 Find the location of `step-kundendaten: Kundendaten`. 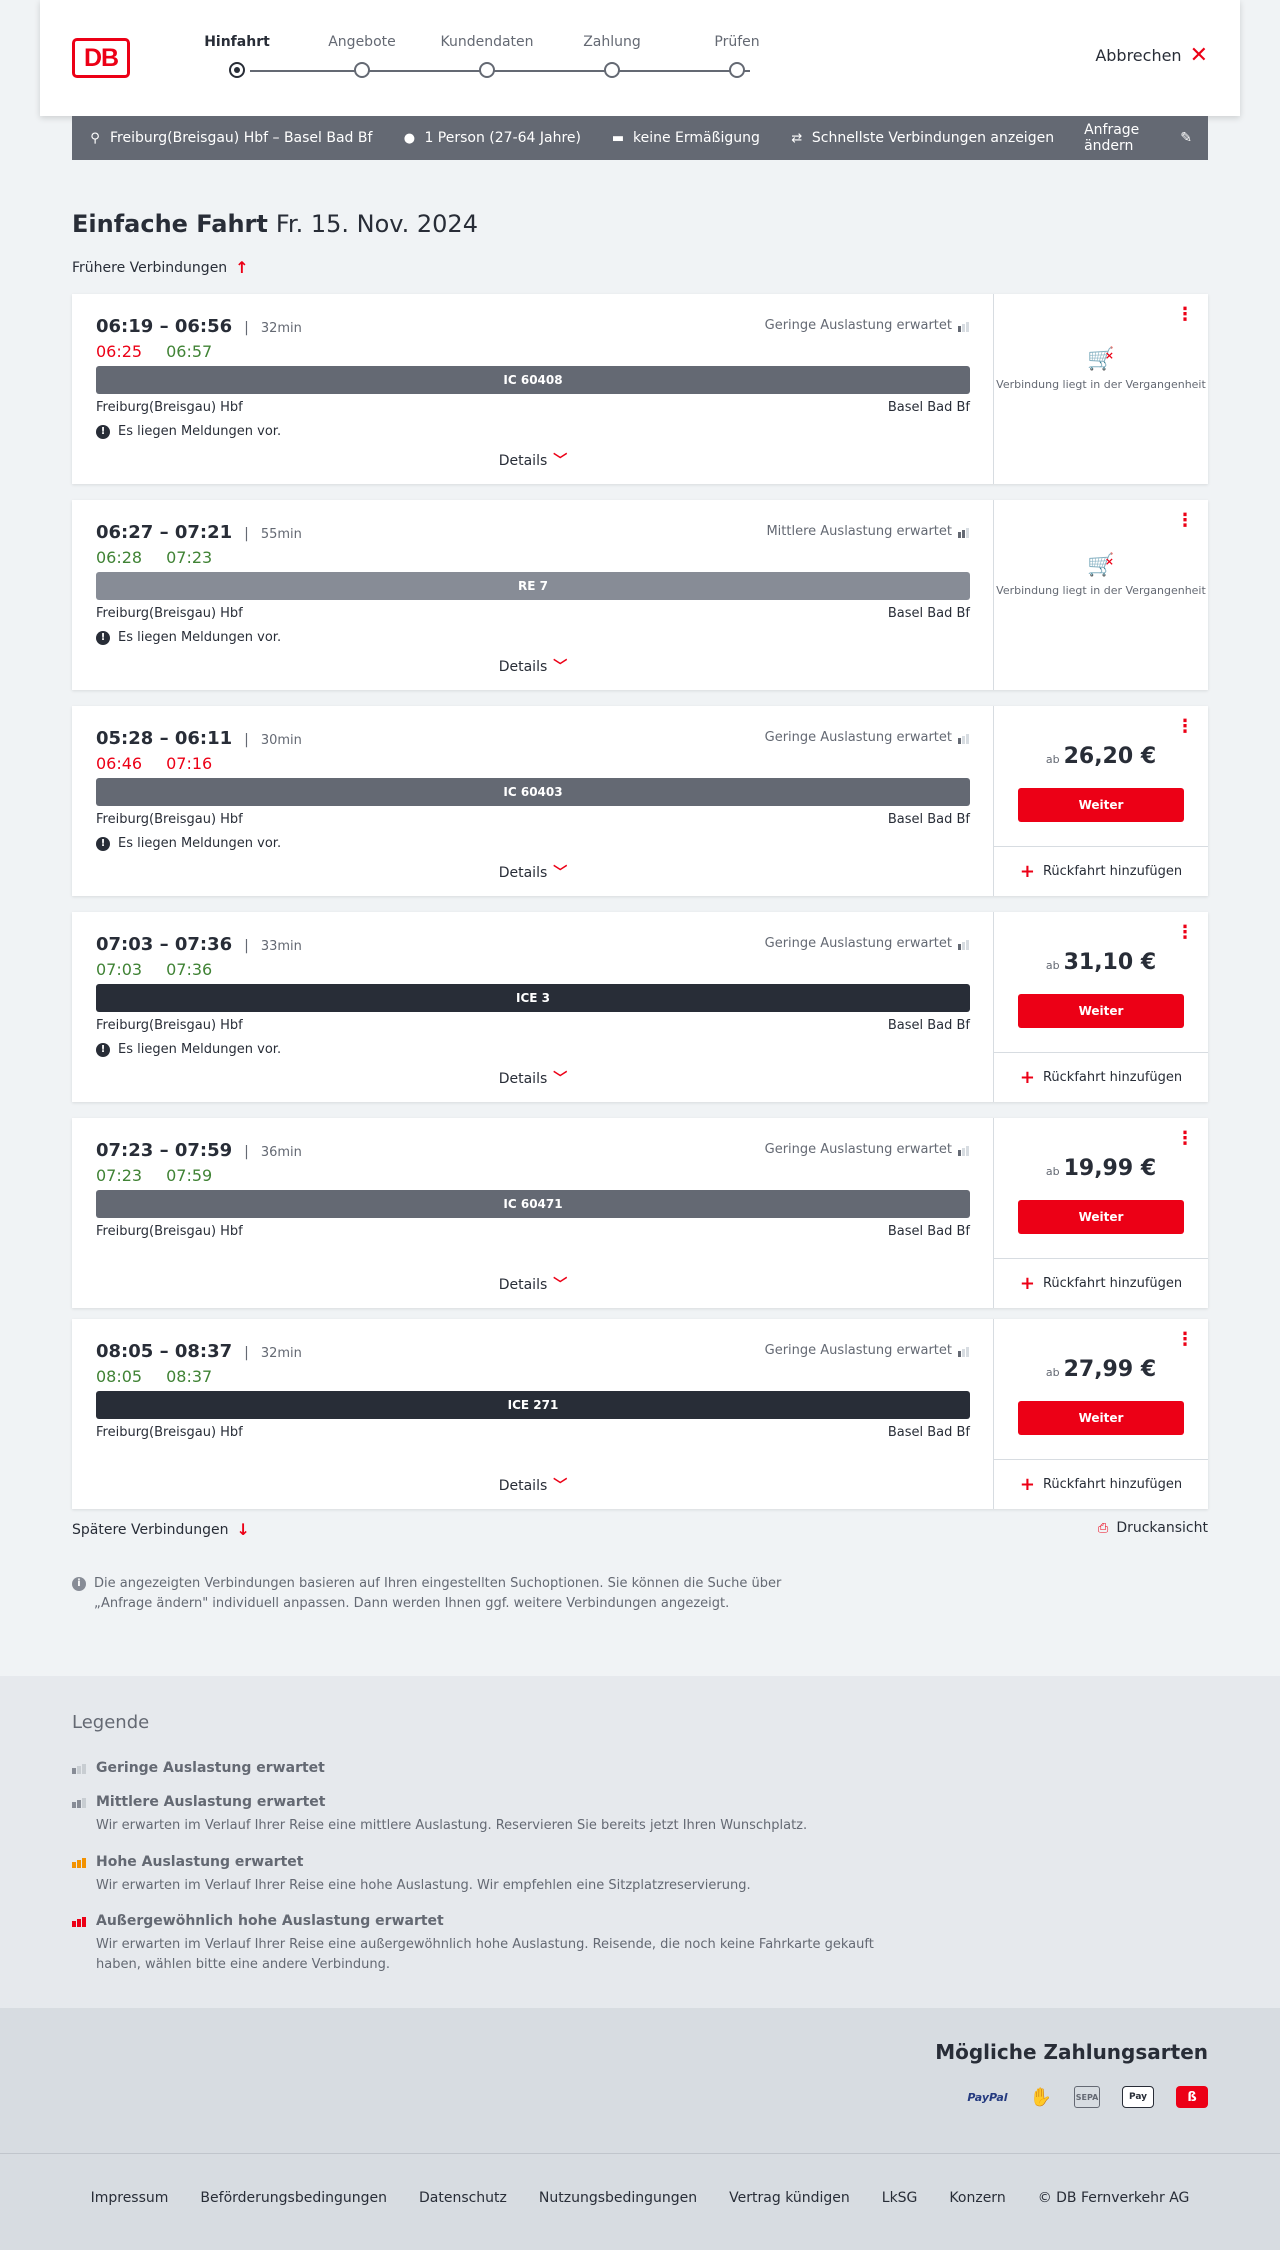

step-kundendaten: Kundendaten is located at coordinates (487, 56).